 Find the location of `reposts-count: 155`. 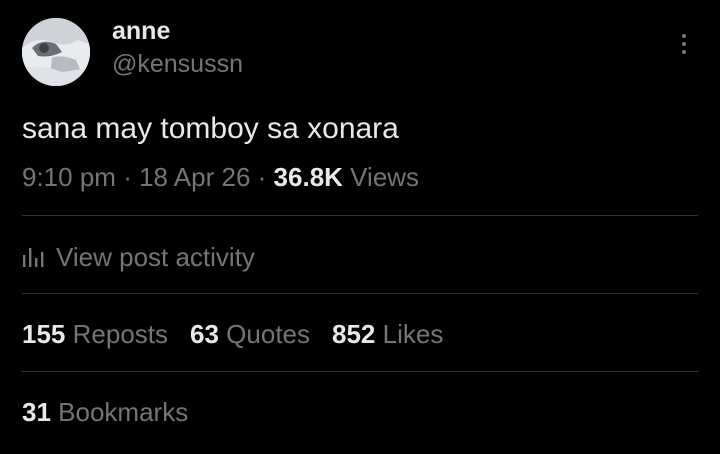

reposts-count: 155 is located at coordinates (44, 334).